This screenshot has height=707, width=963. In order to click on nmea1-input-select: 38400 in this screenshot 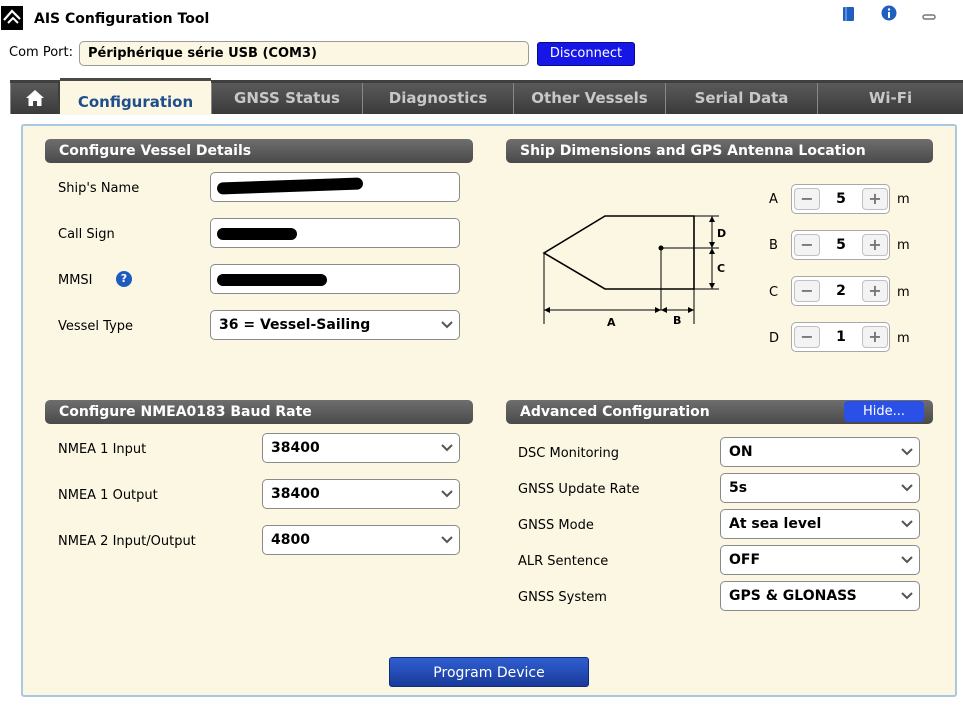, I will do `click(361, 448)`.